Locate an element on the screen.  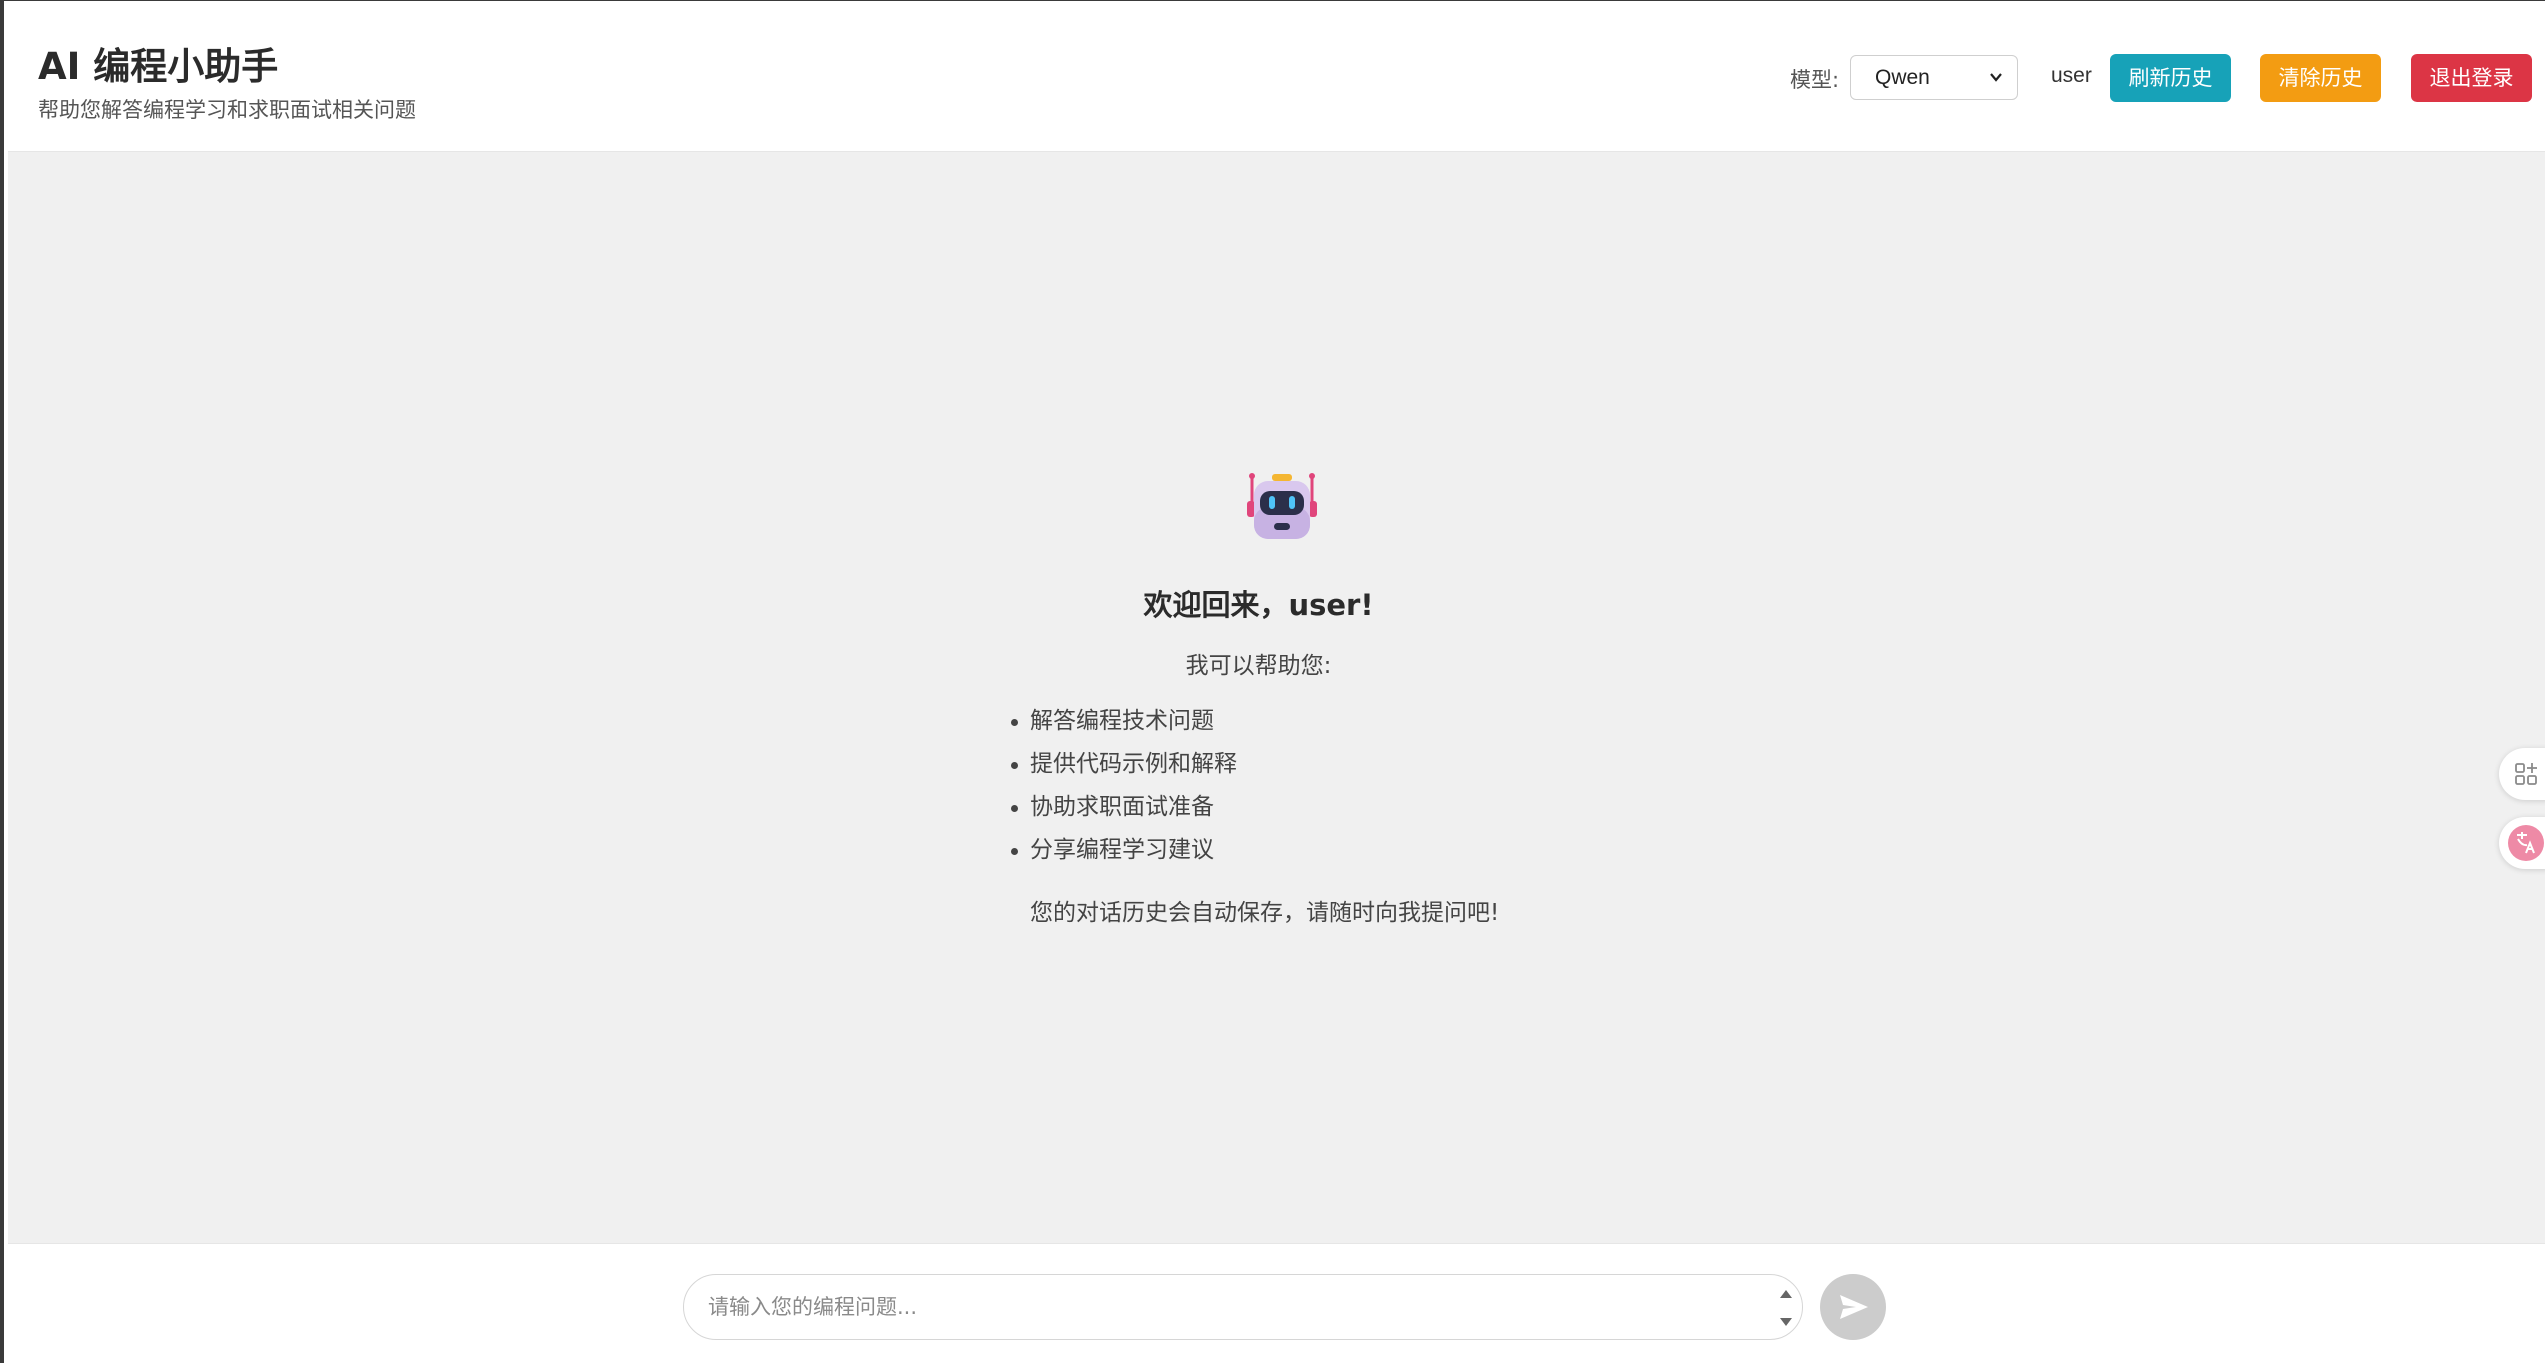
capabilities-list: 解答编程技术问题 提供代码示例和解释 协助求职面试准备 分享编程学习建议 is located at coordinates (1122, 786).